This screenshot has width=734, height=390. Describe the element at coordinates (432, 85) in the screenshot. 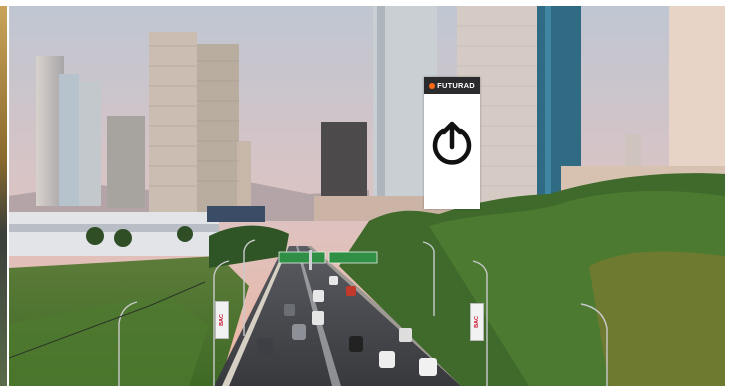

I see `futurad-logo-icon` at that location.